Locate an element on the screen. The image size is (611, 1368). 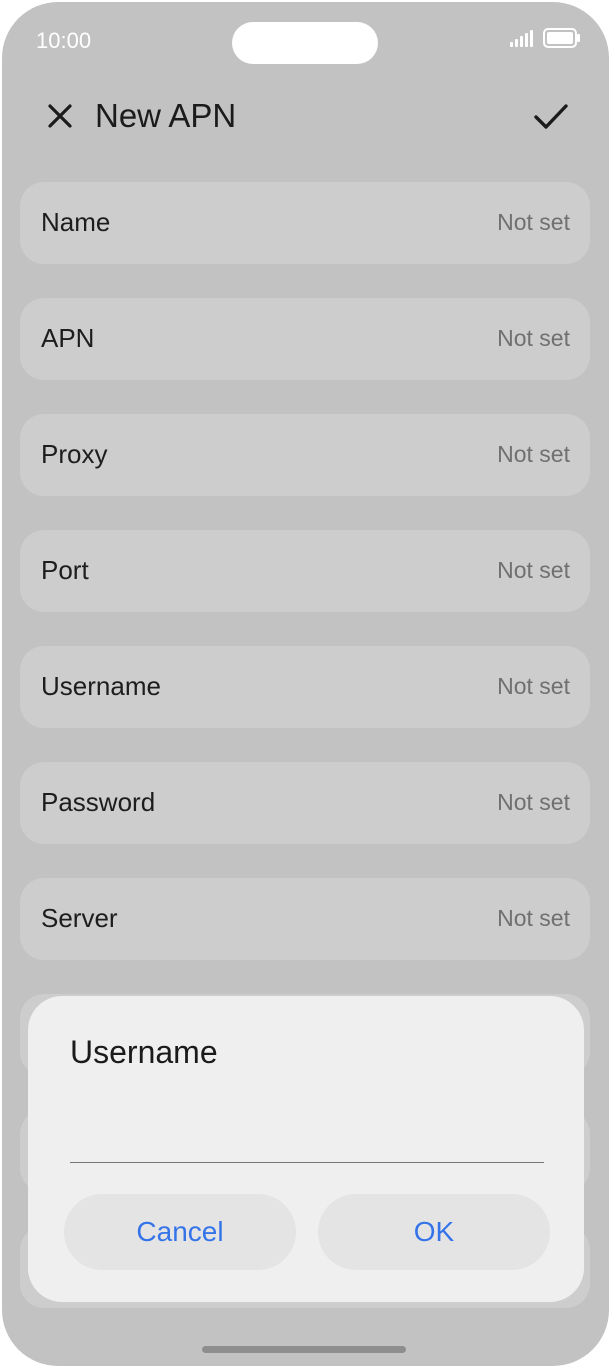
status-icons is located at coordinates (545, 38).